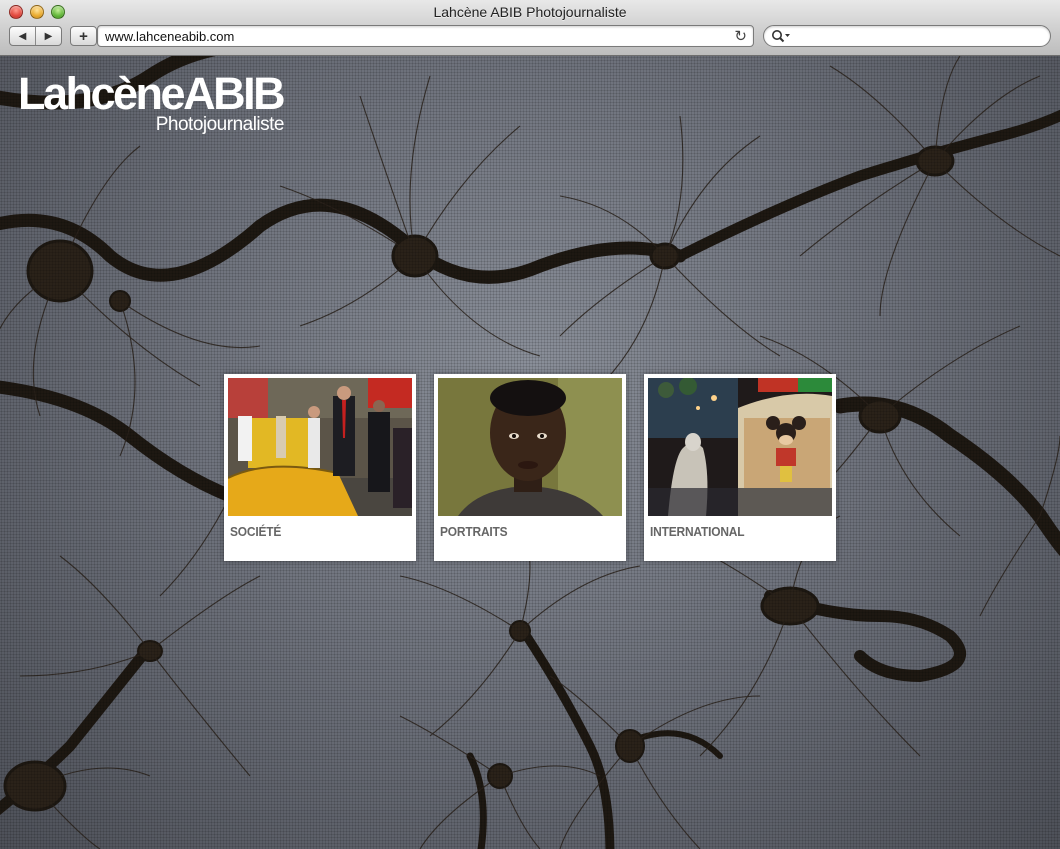 The image size is (1060, 849). I want to click on category-label: INTERNATIONAL, so click(697, 531).